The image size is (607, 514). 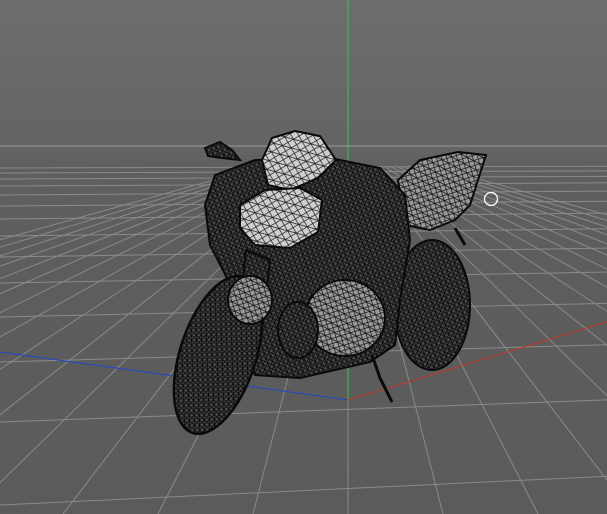 What do you see at coordinates (491, 199) in the screenshot?
I see `circle-cursor-icon` at bounding box center [491, 199].